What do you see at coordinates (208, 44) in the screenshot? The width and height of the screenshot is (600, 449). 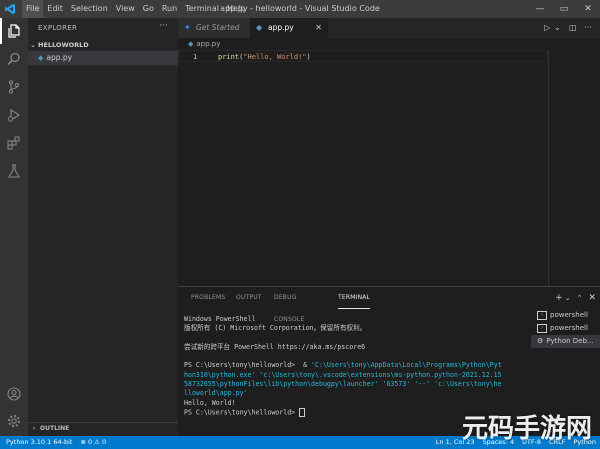 I see `breadcrumb-file: app.py` at bounding box center [208, 44].